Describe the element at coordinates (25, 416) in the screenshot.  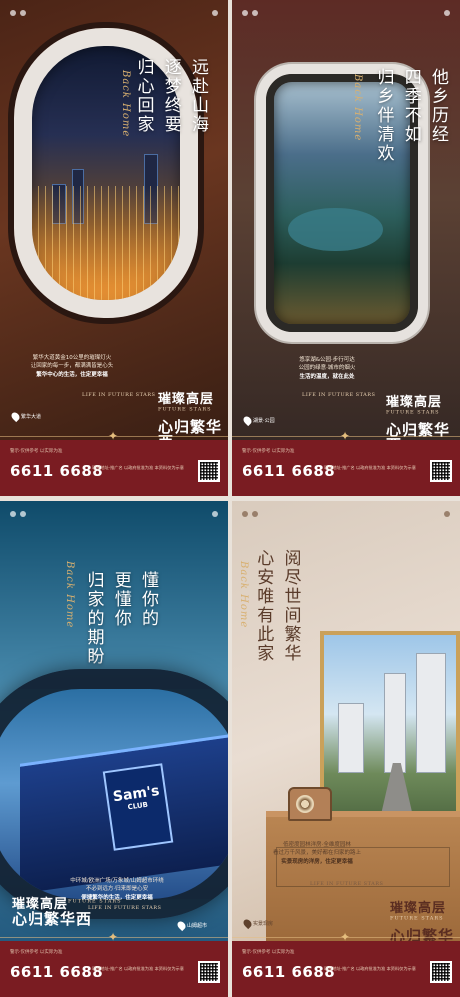
I see `location-pin: 繁华大道` at that location.